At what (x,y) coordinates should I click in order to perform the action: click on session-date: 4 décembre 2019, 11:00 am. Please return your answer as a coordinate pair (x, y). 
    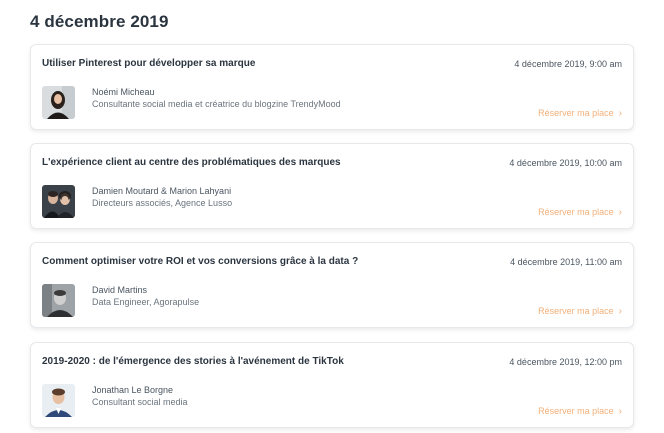
    Looking at the image, I should click on (566, 262).